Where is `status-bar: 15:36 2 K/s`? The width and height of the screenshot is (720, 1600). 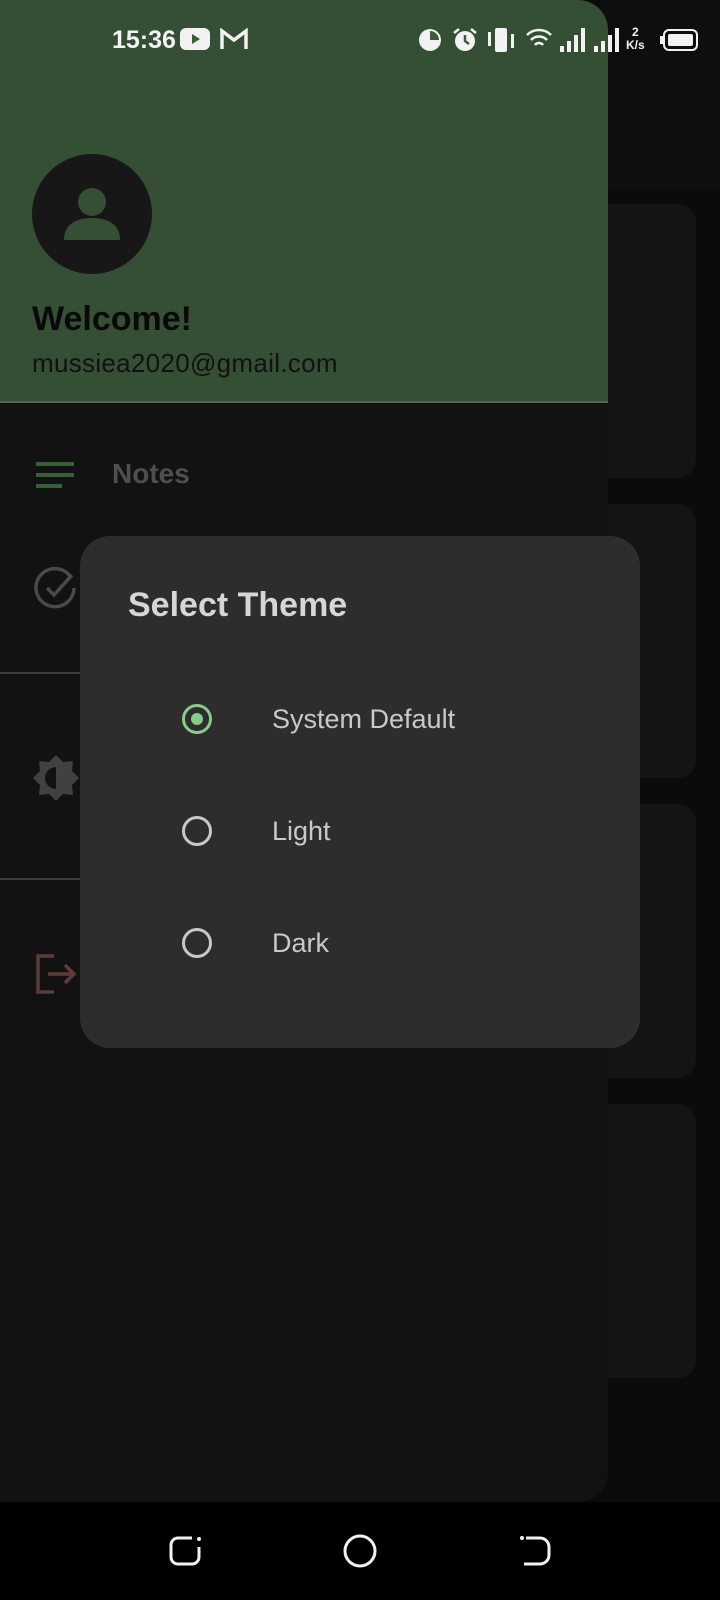
status-bar: 15:36 2 K/s is located at coordinates (360, 40).